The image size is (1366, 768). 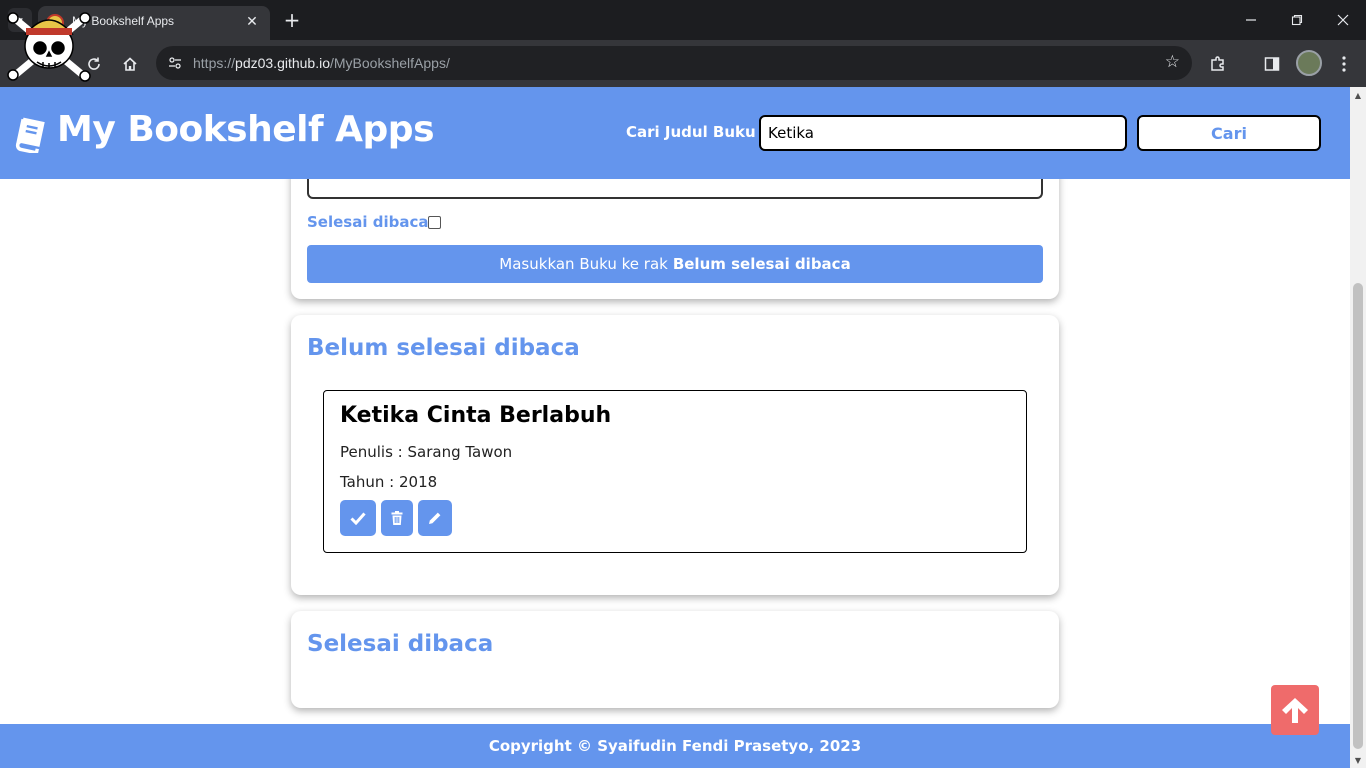 I want to click on scroll-down-arrow-icon: ▼, so click(x=1358, y=760).